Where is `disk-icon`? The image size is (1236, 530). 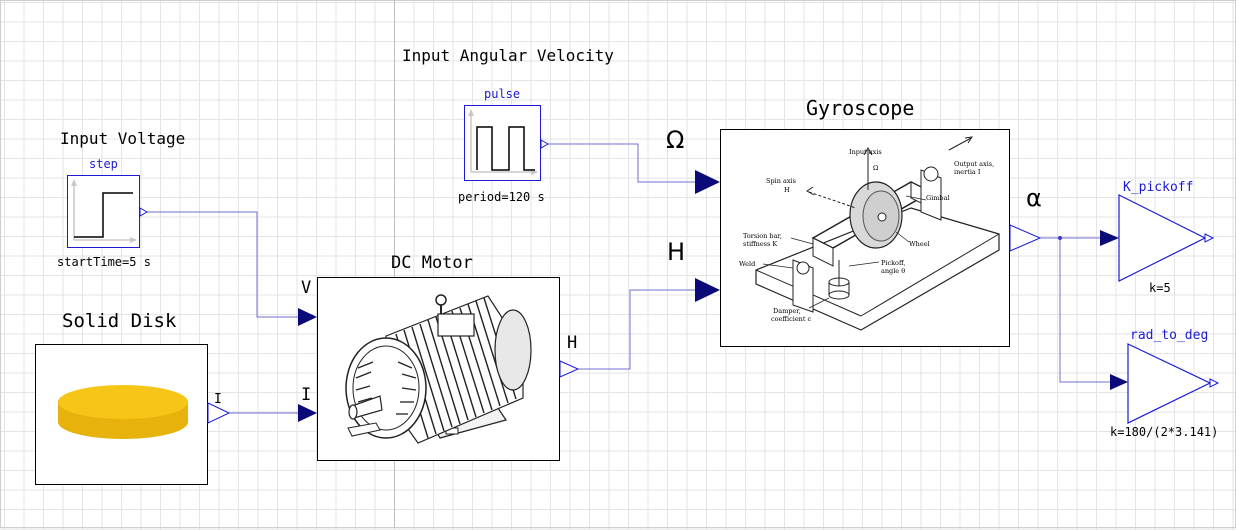 disk-icon is located at coordinates (123, 412).